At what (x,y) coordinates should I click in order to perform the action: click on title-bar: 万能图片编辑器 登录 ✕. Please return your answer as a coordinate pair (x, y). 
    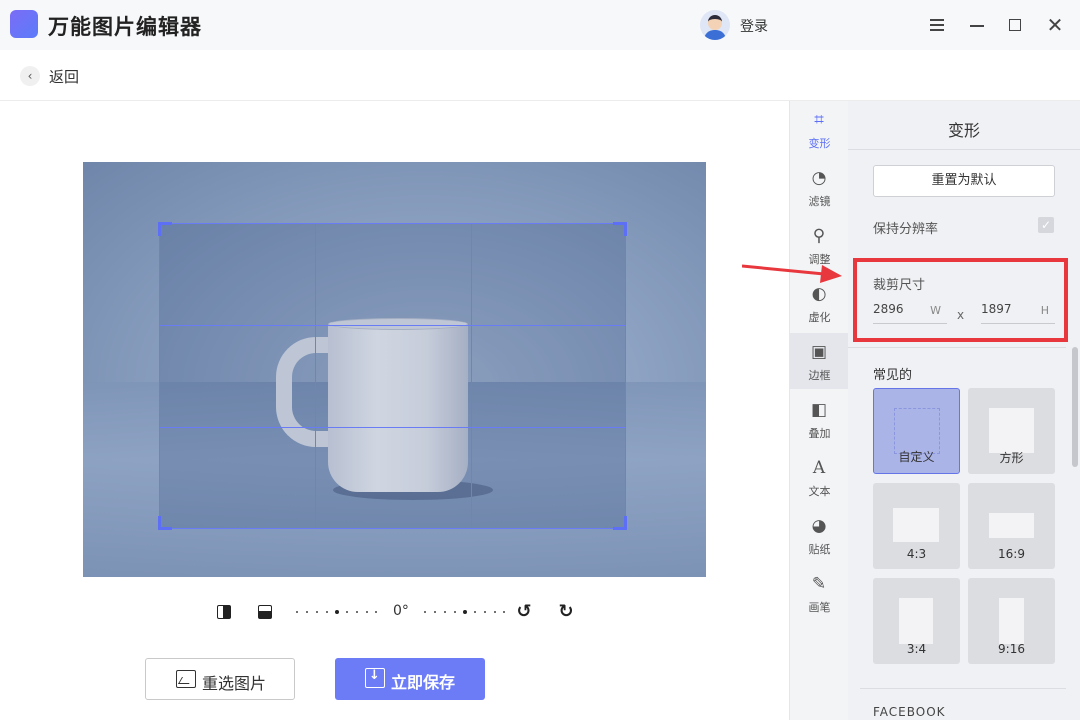
    Looking at the image, I should click on (540, 25).